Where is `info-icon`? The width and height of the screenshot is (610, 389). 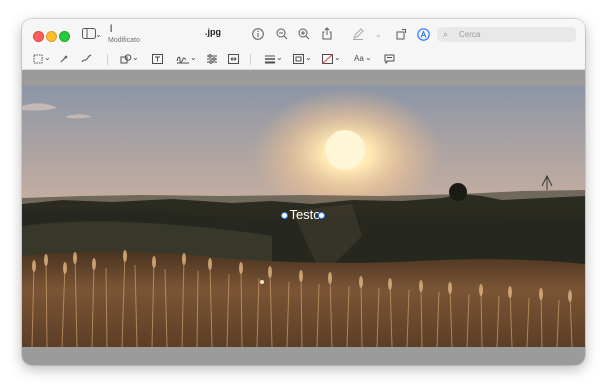
info-icon is located at coordinates (258, 35).